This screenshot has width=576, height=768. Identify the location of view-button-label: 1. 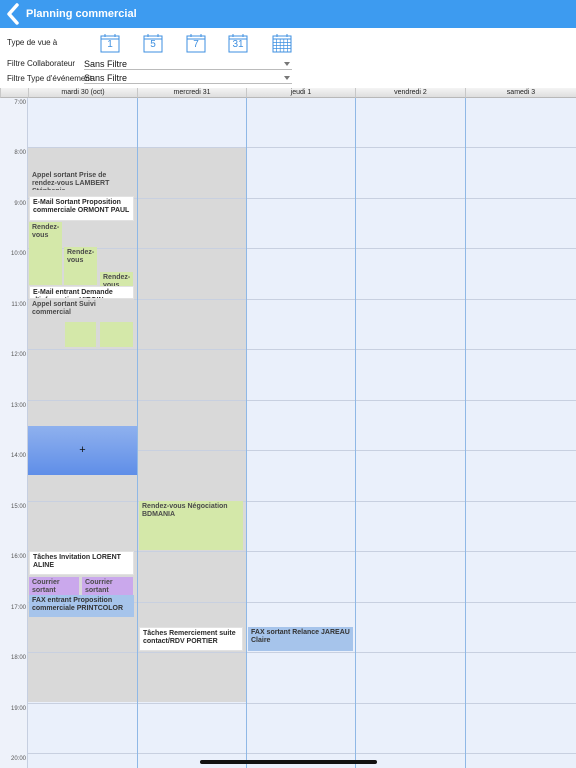
(110, 44).